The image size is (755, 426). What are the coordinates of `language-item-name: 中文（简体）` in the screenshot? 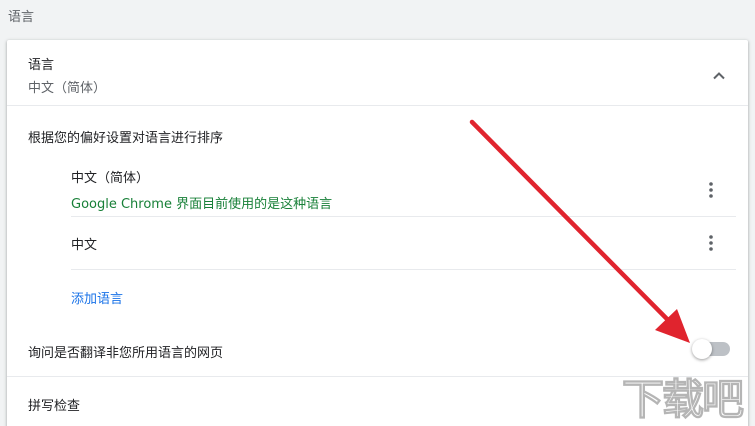 It's located at (110, 178).